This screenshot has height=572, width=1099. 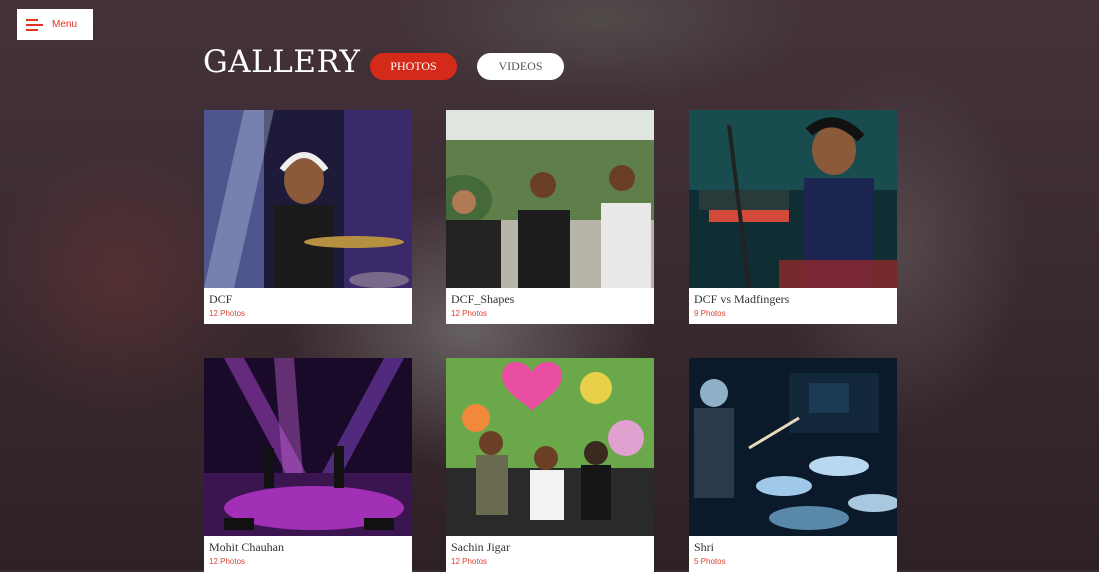 I want to click on page-title: GALLERY, so click(x=282, y=62).